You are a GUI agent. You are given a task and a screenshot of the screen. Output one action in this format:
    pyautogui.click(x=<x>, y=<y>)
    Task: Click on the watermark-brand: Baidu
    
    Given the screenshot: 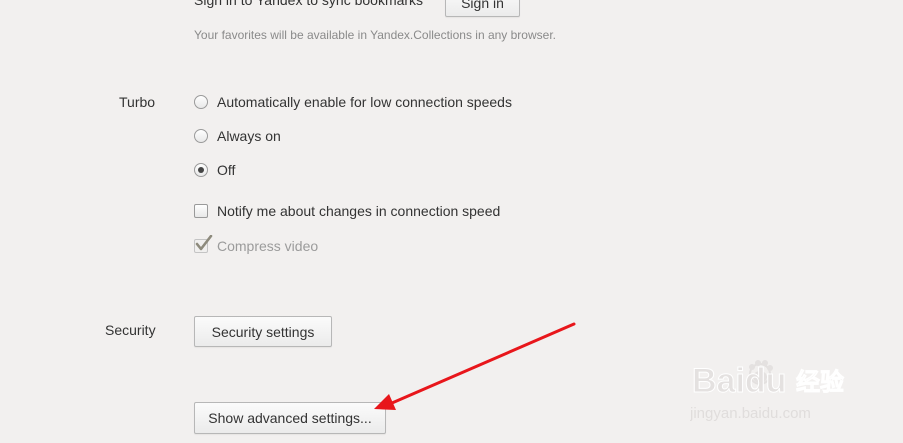 What is the action you would take?
    pyautogui.click(x=739, y=381)
    